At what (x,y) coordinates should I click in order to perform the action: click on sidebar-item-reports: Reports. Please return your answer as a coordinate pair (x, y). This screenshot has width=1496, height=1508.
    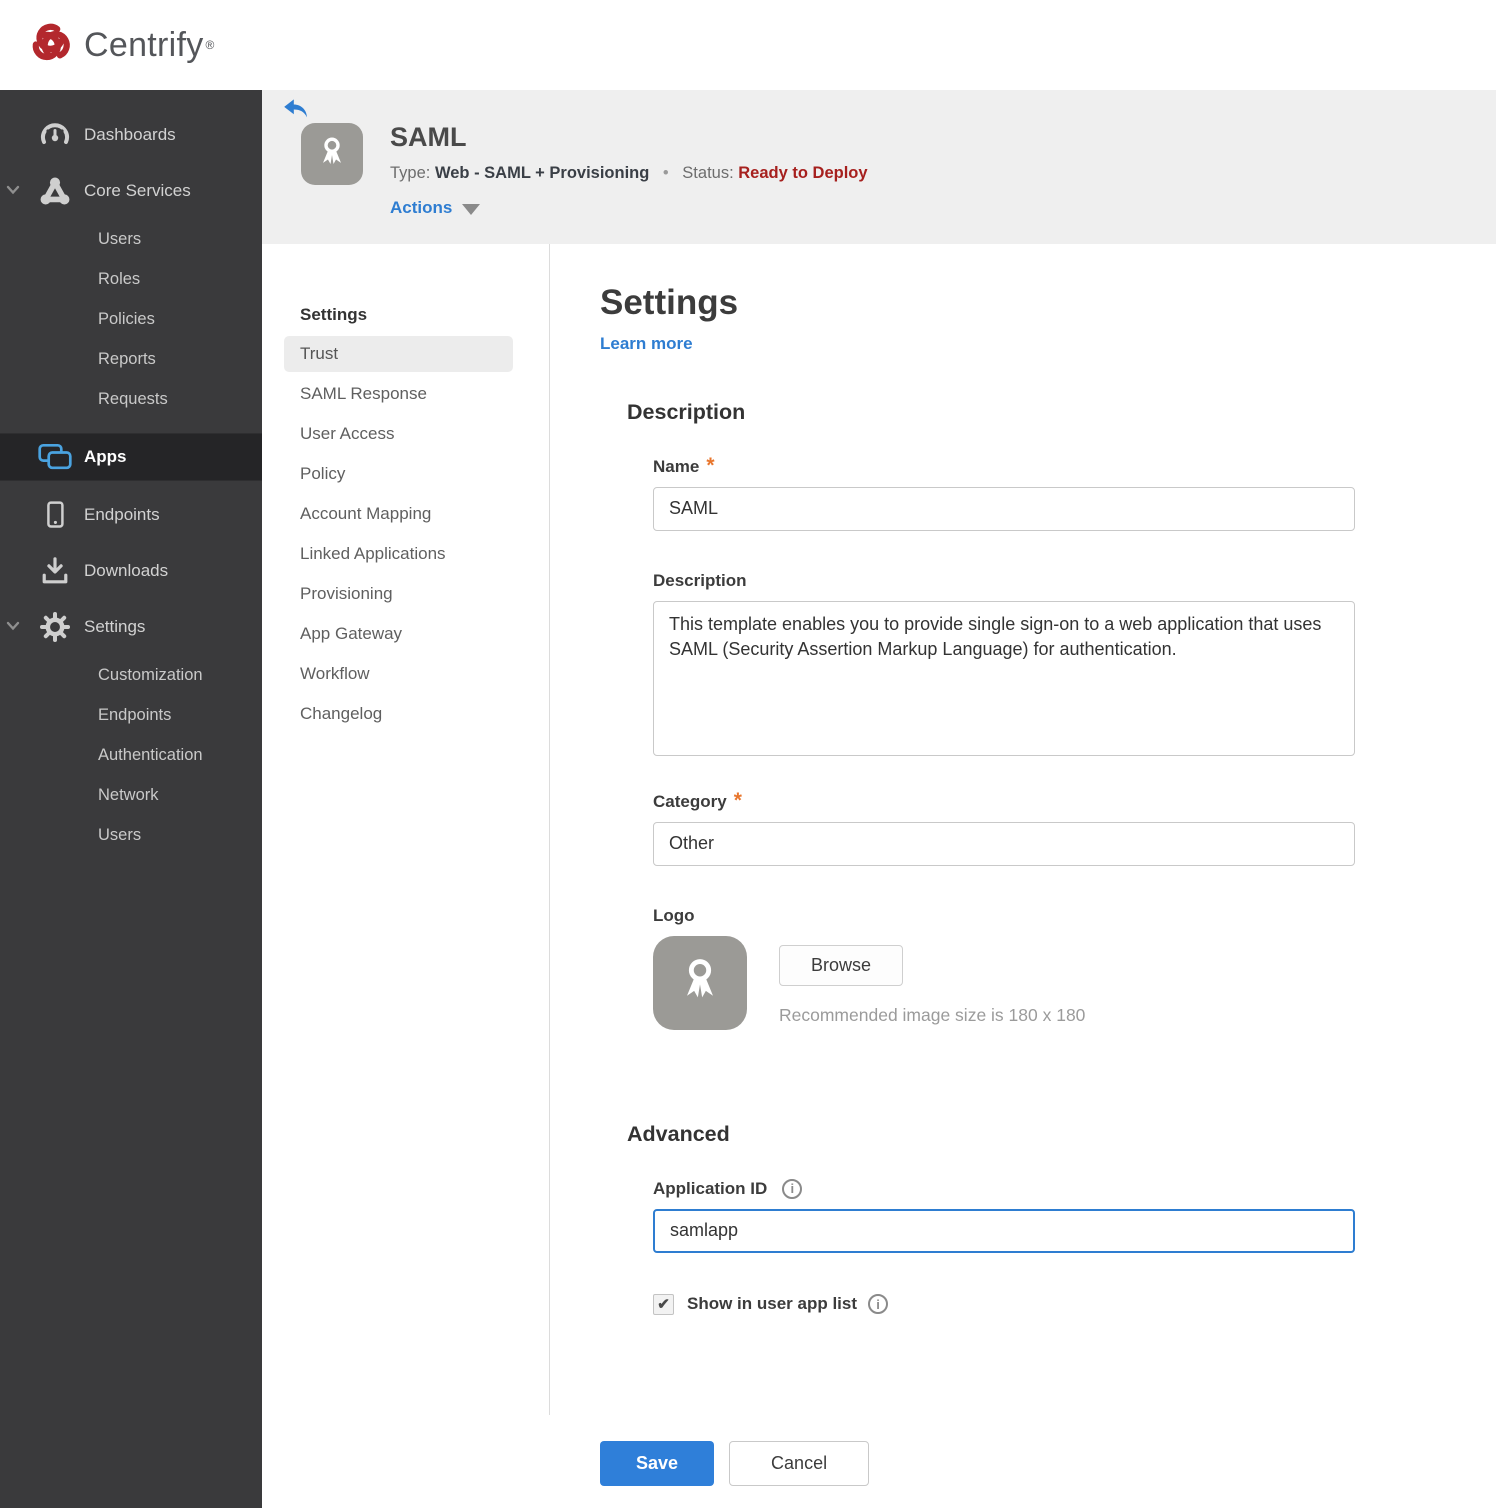
    Looking at the image, I should click on (131, 359).